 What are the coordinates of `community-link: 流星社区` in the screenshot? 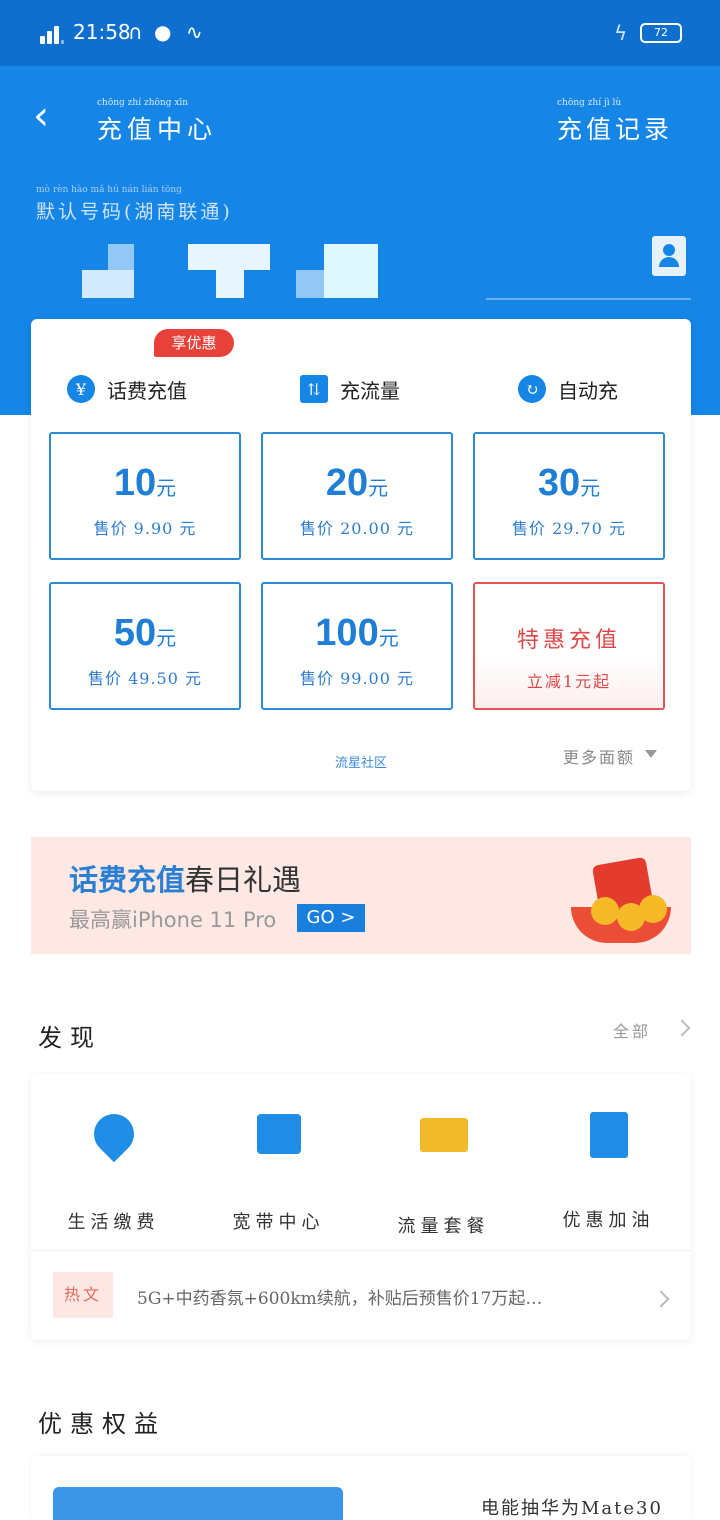 It's located at (361, 761).